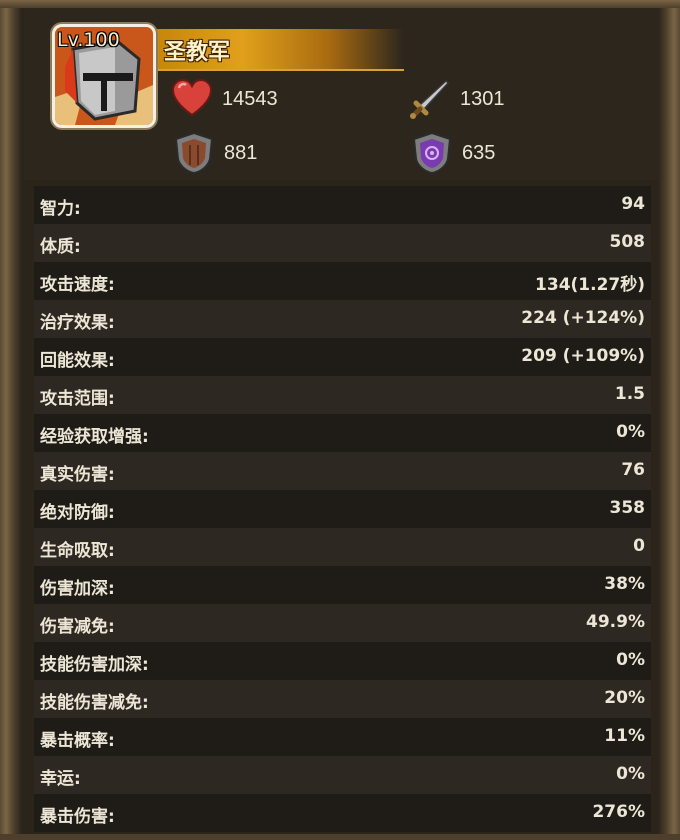 The image size is (680, 840). What do you see at coordinates (590, 285) in the screenshot?
I see `attribute-value: 134(1.27秒)` at bounding box center [590, 285].